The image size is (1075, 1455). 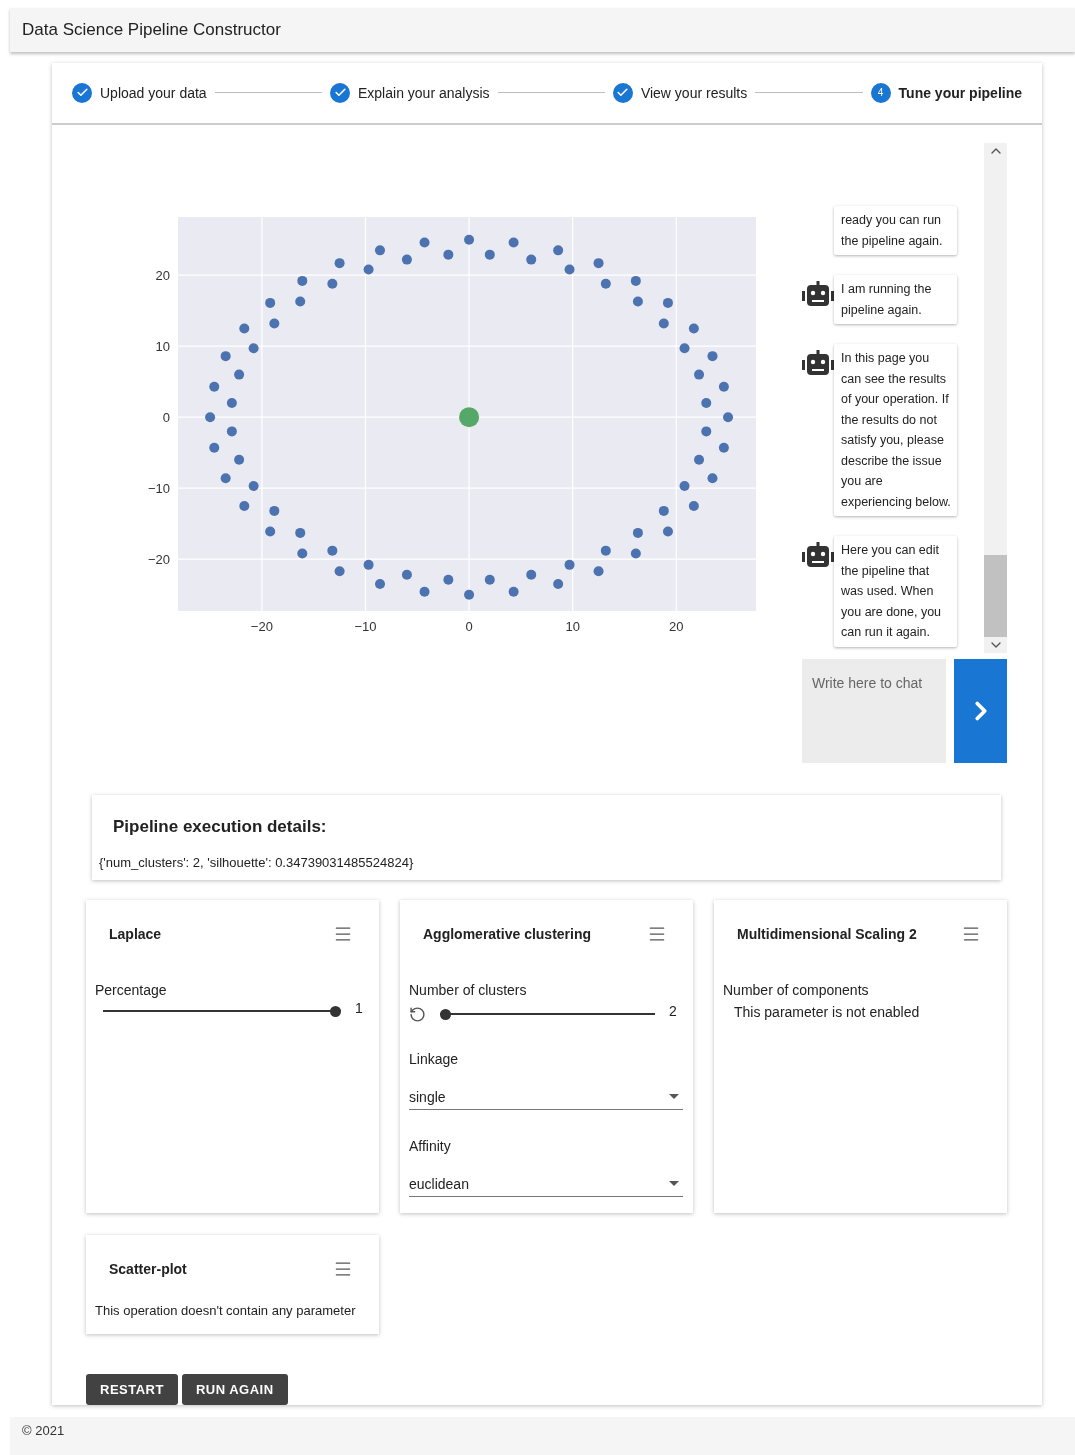 I want to click on operation-title: Laplace, so click(x=135, y=933).